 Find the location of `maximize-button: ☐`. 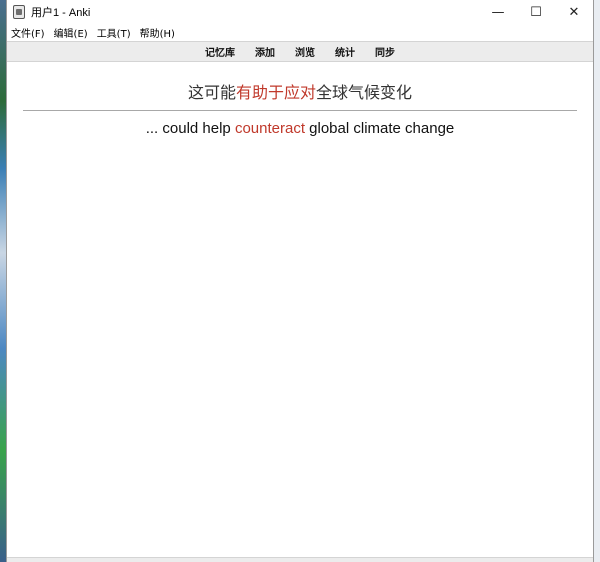

maximize-button: ☐ is located at coordinates (536, 12).